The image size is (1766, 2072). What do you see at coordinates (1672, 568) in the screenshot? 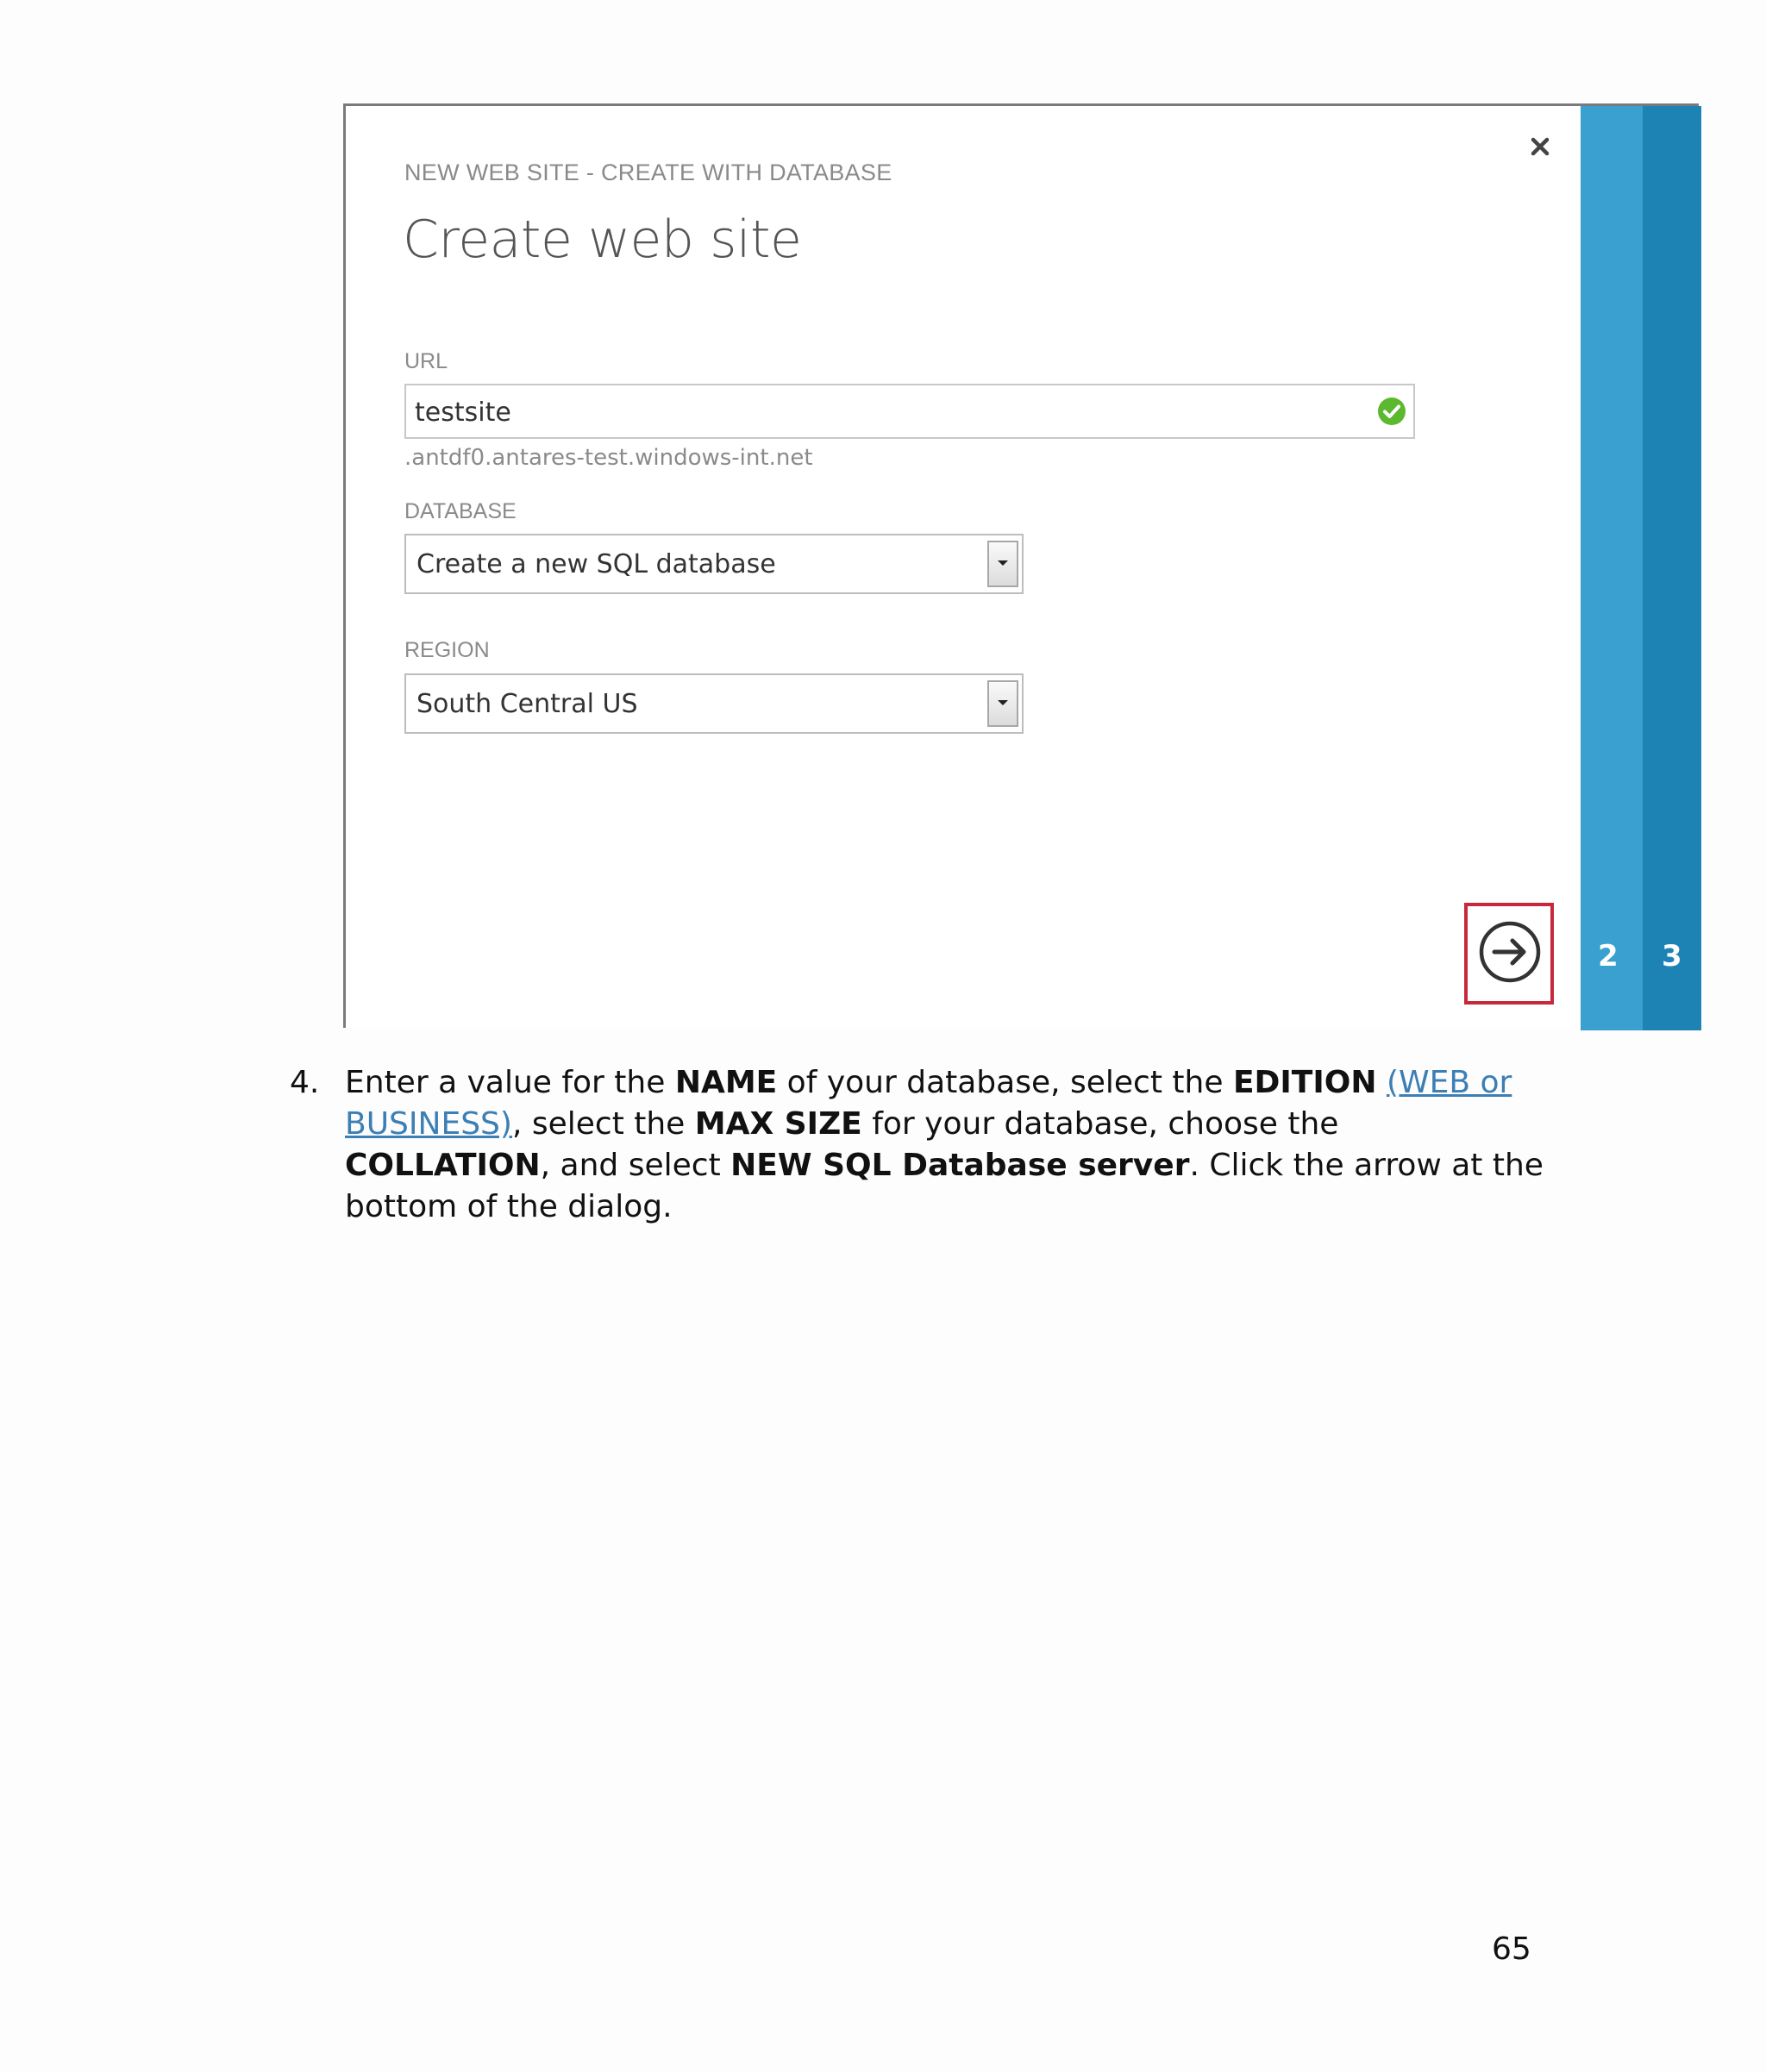
I see `wizard-step-3-panel: 3` at bounding box center [1672, 568].